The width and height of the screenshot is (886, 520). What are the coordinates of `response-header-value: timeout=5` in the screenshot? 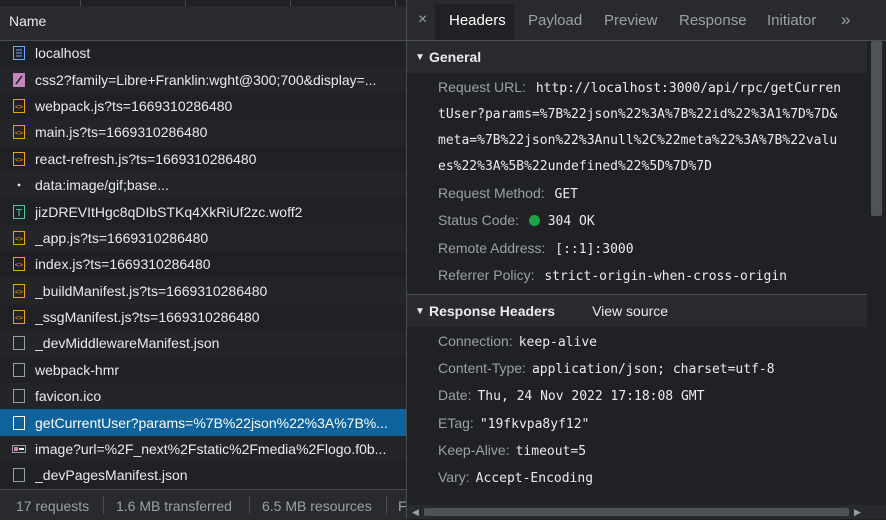 It's located at (551, 451).